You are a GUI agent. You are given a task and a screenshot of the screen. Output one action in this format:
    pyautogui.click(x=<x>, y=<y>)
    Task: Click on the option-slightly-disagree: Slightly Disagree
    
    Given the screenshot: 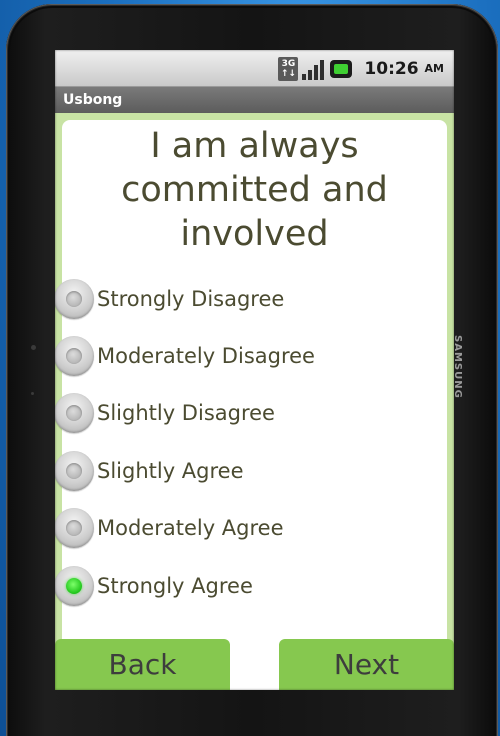 What is the action you would take?
    pyautogui.click(x=251, y=413)
    